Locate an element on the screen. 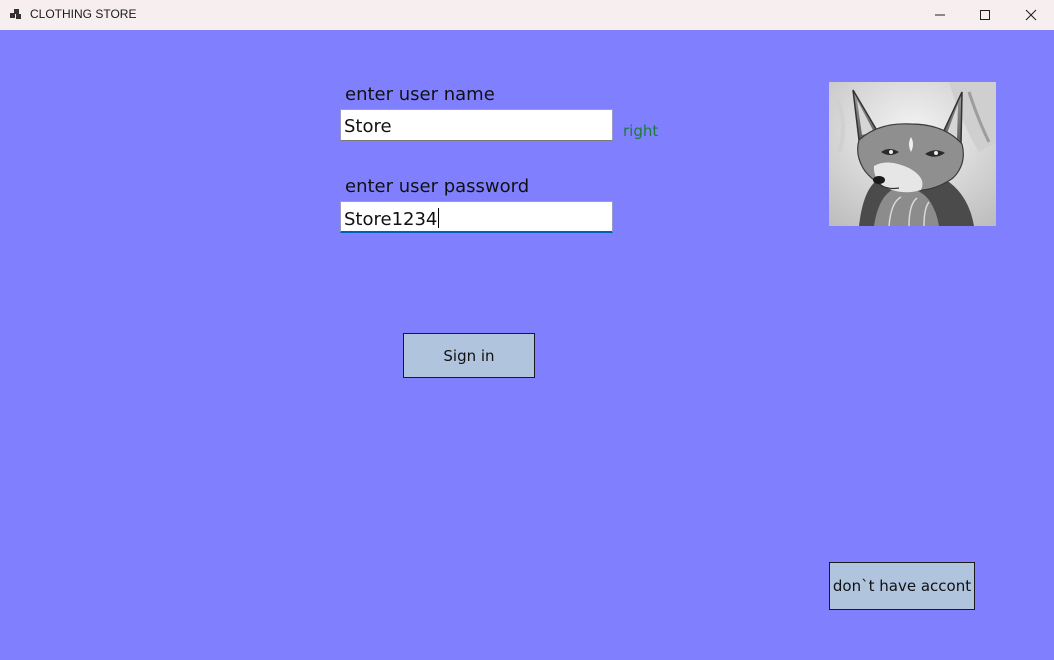 Image resolution: width=1054 pixels, height=660 pixels. sign-in-button: Sign in is located at coordinates (469, 355).